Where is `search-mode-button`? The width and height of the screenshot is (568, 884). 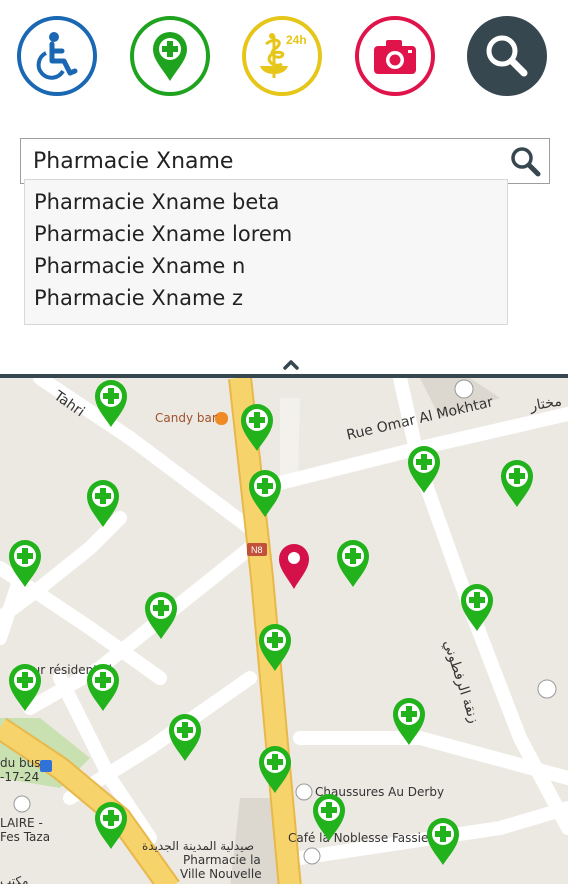 search-mode-button is located at coordinates (507, 56).